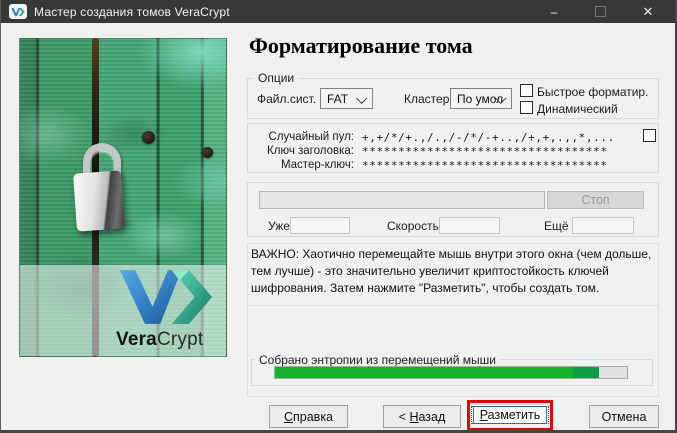 The image size is (677, 433). What do you see at coordinates (276, 78) in the screenshot?
I see `options-group-label: Опции` at bounding box center [276, 78].